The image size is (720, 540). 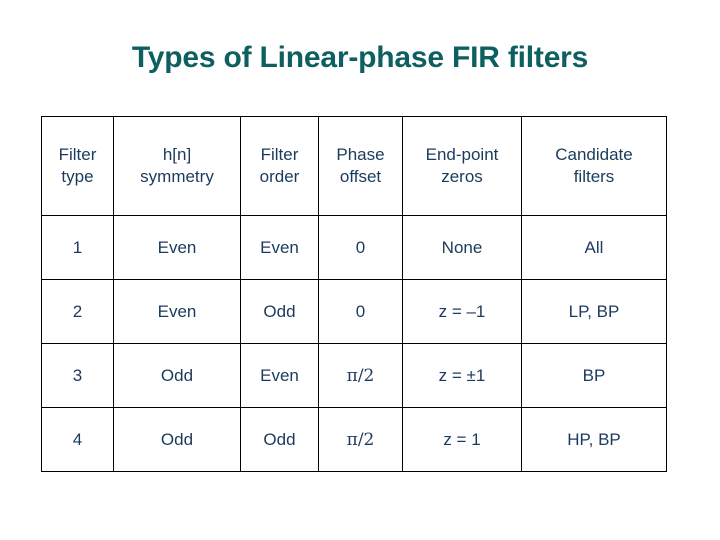 I want to click on column-header-hn-symmetry-line1: h[n], so click(x=177, y=154).